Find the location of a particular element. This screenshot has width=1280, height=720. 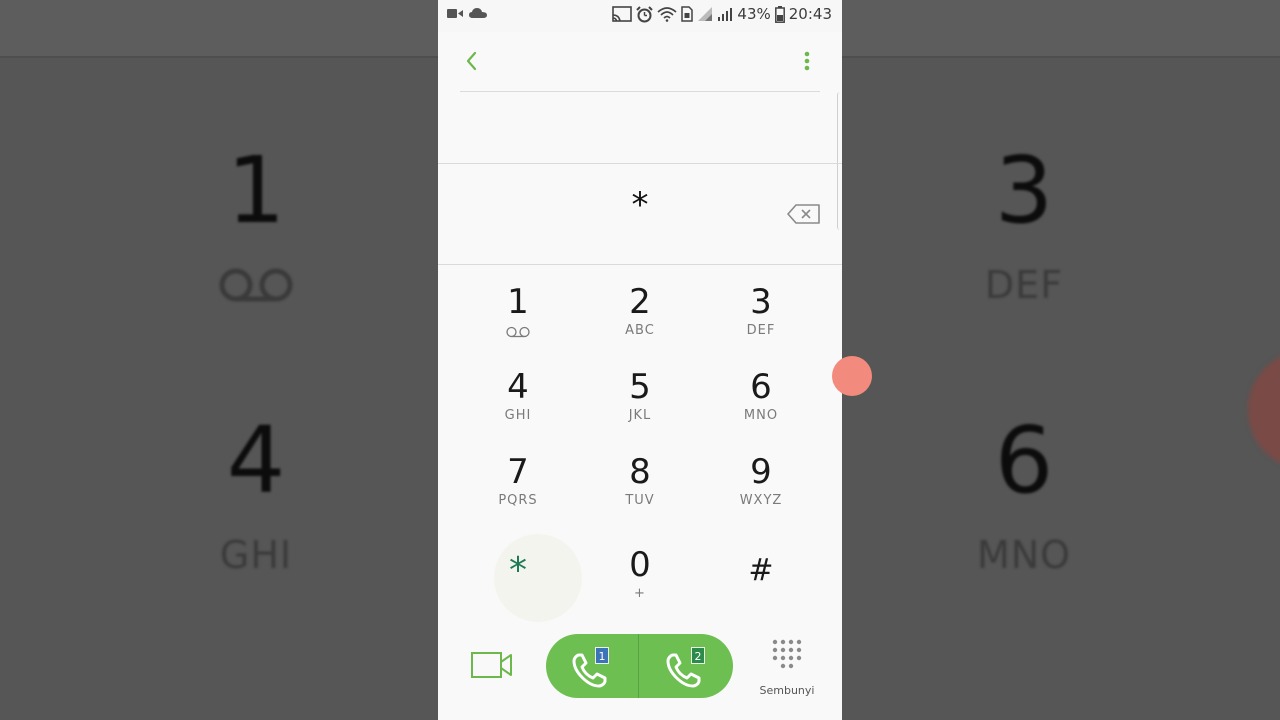

backspace-button is located at coordinates (804, 214).